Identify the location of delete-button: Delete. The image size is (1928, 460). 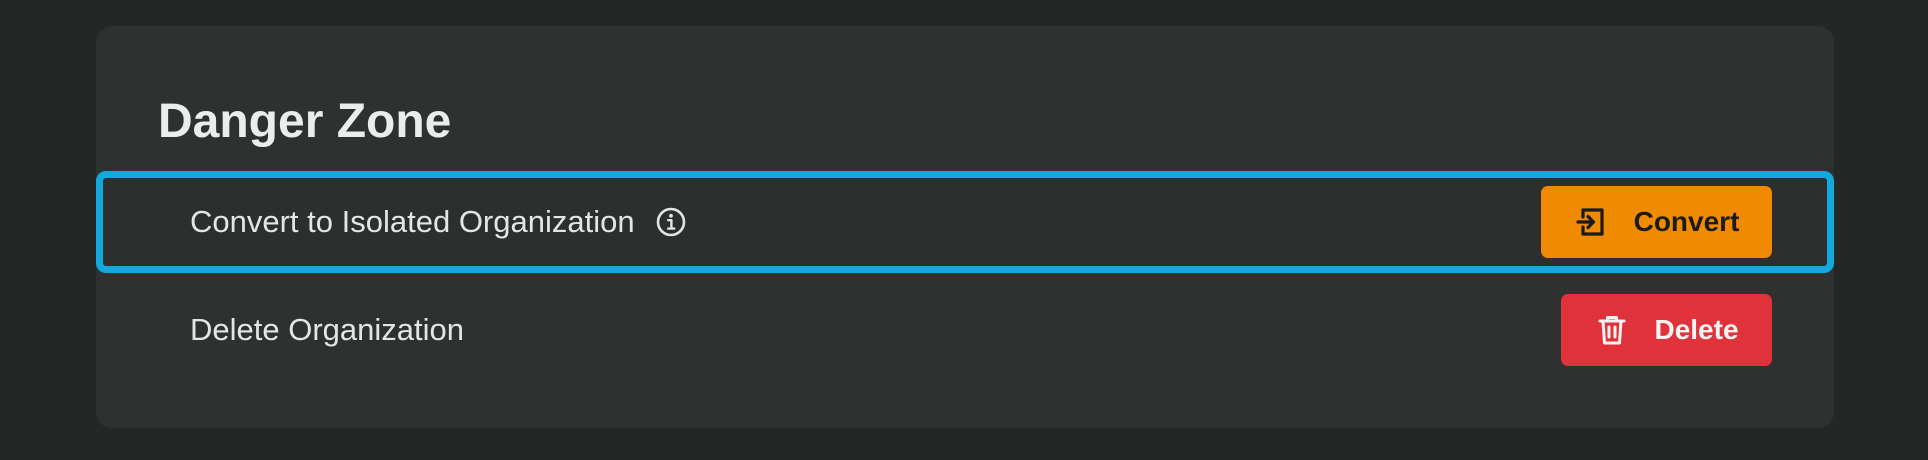
(1666, 330).